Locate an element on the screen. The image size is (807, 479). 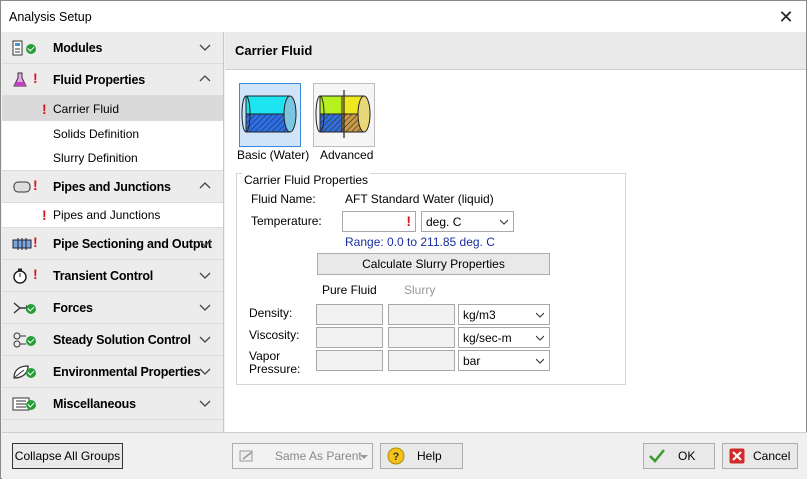
sidebar-item-label: Pipes and Junctions is located at coordinates (107, 215).